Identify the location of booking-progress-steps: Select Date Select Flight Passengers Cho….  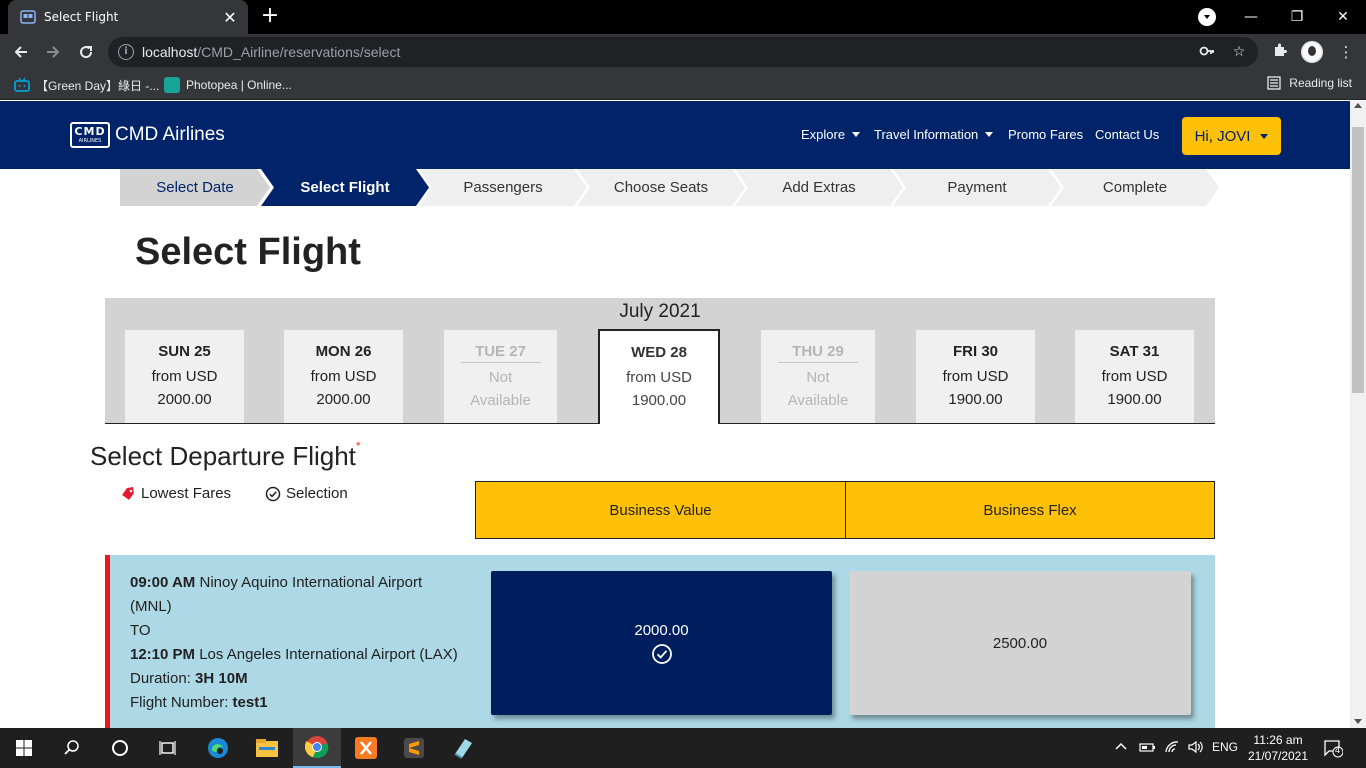
(670, 187).